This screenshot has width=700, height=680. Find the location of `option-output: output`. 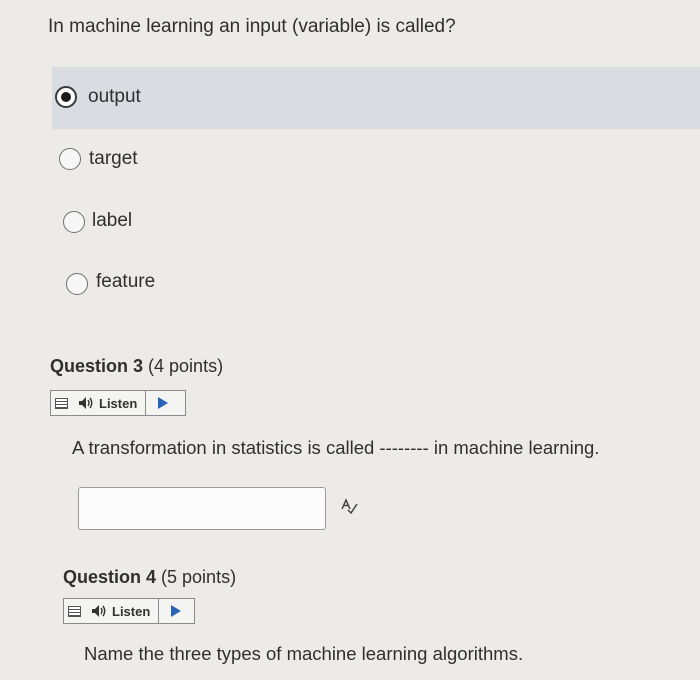

option-output: output is located at coordinates (376, 98).